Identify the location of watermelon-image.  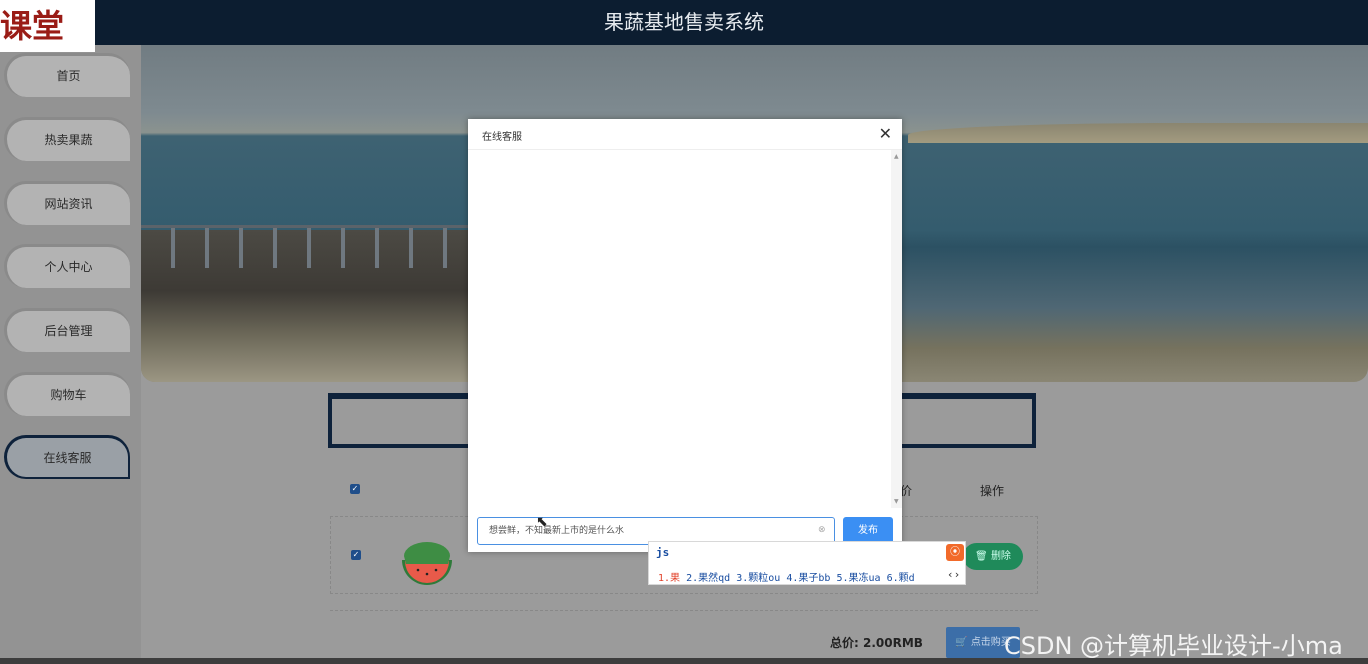
(427, 563).